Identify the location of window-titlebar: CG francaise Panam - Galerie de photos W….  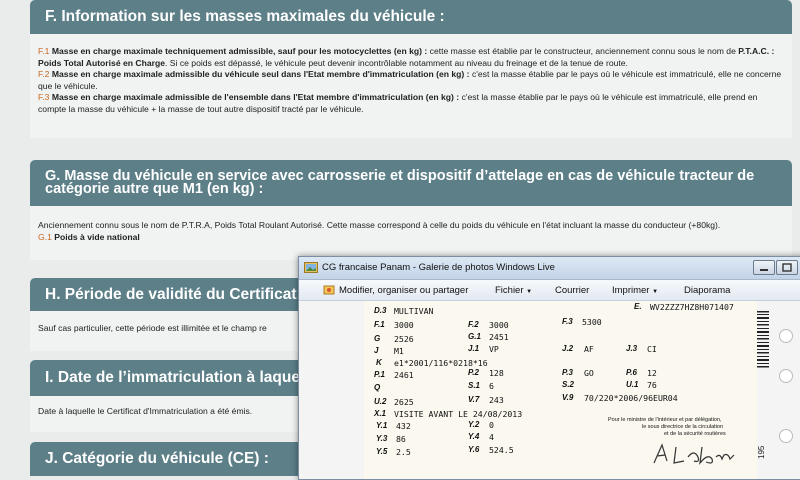
(549, 268).